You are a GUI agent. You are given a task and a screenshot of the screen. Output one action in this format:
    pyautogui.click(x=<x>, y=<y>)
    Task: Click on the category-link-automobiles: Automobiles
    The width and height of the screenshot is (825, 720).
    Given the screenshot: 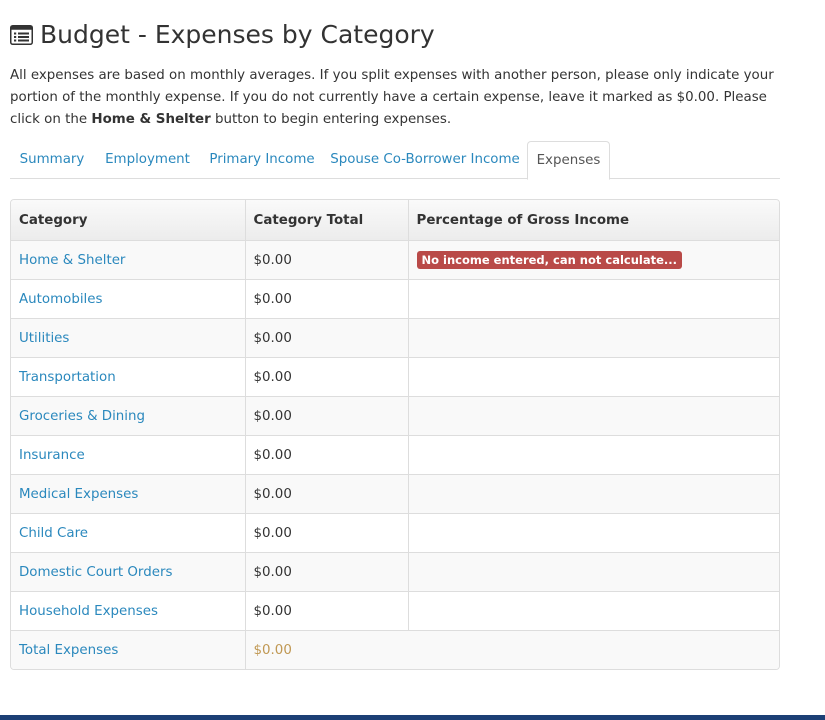 What is the action you would take?
    pyautogui.click(x=60, y=299)
    